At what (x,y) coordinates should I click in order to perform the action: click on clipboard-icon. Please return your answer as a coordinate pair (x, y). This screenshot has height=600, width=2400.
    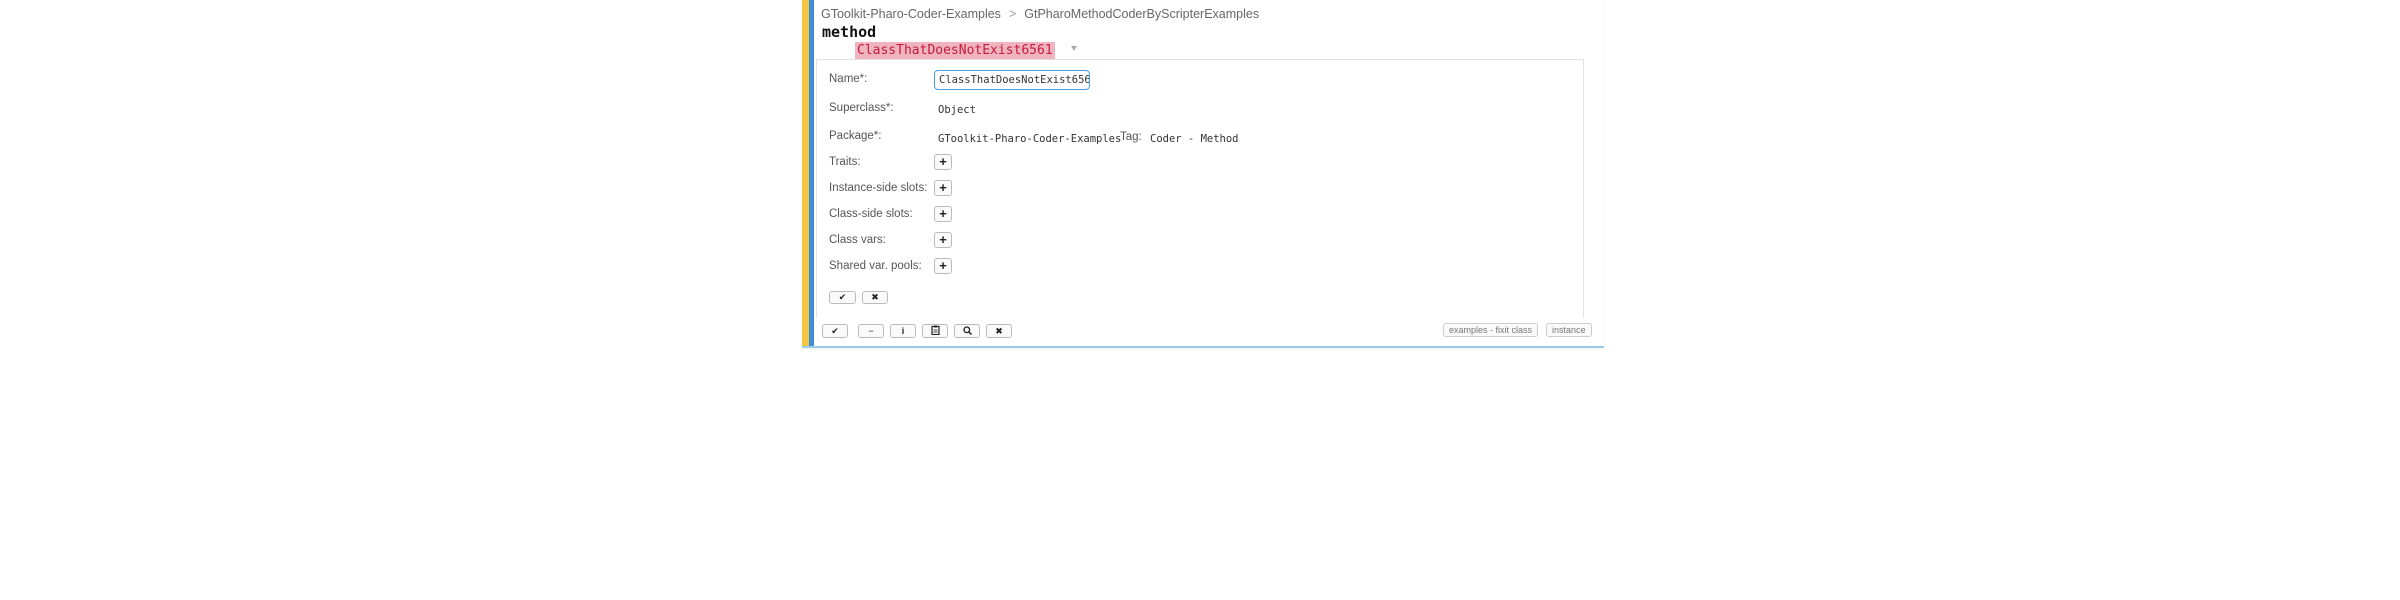
    Looking at the image, I should click on (935, 330).